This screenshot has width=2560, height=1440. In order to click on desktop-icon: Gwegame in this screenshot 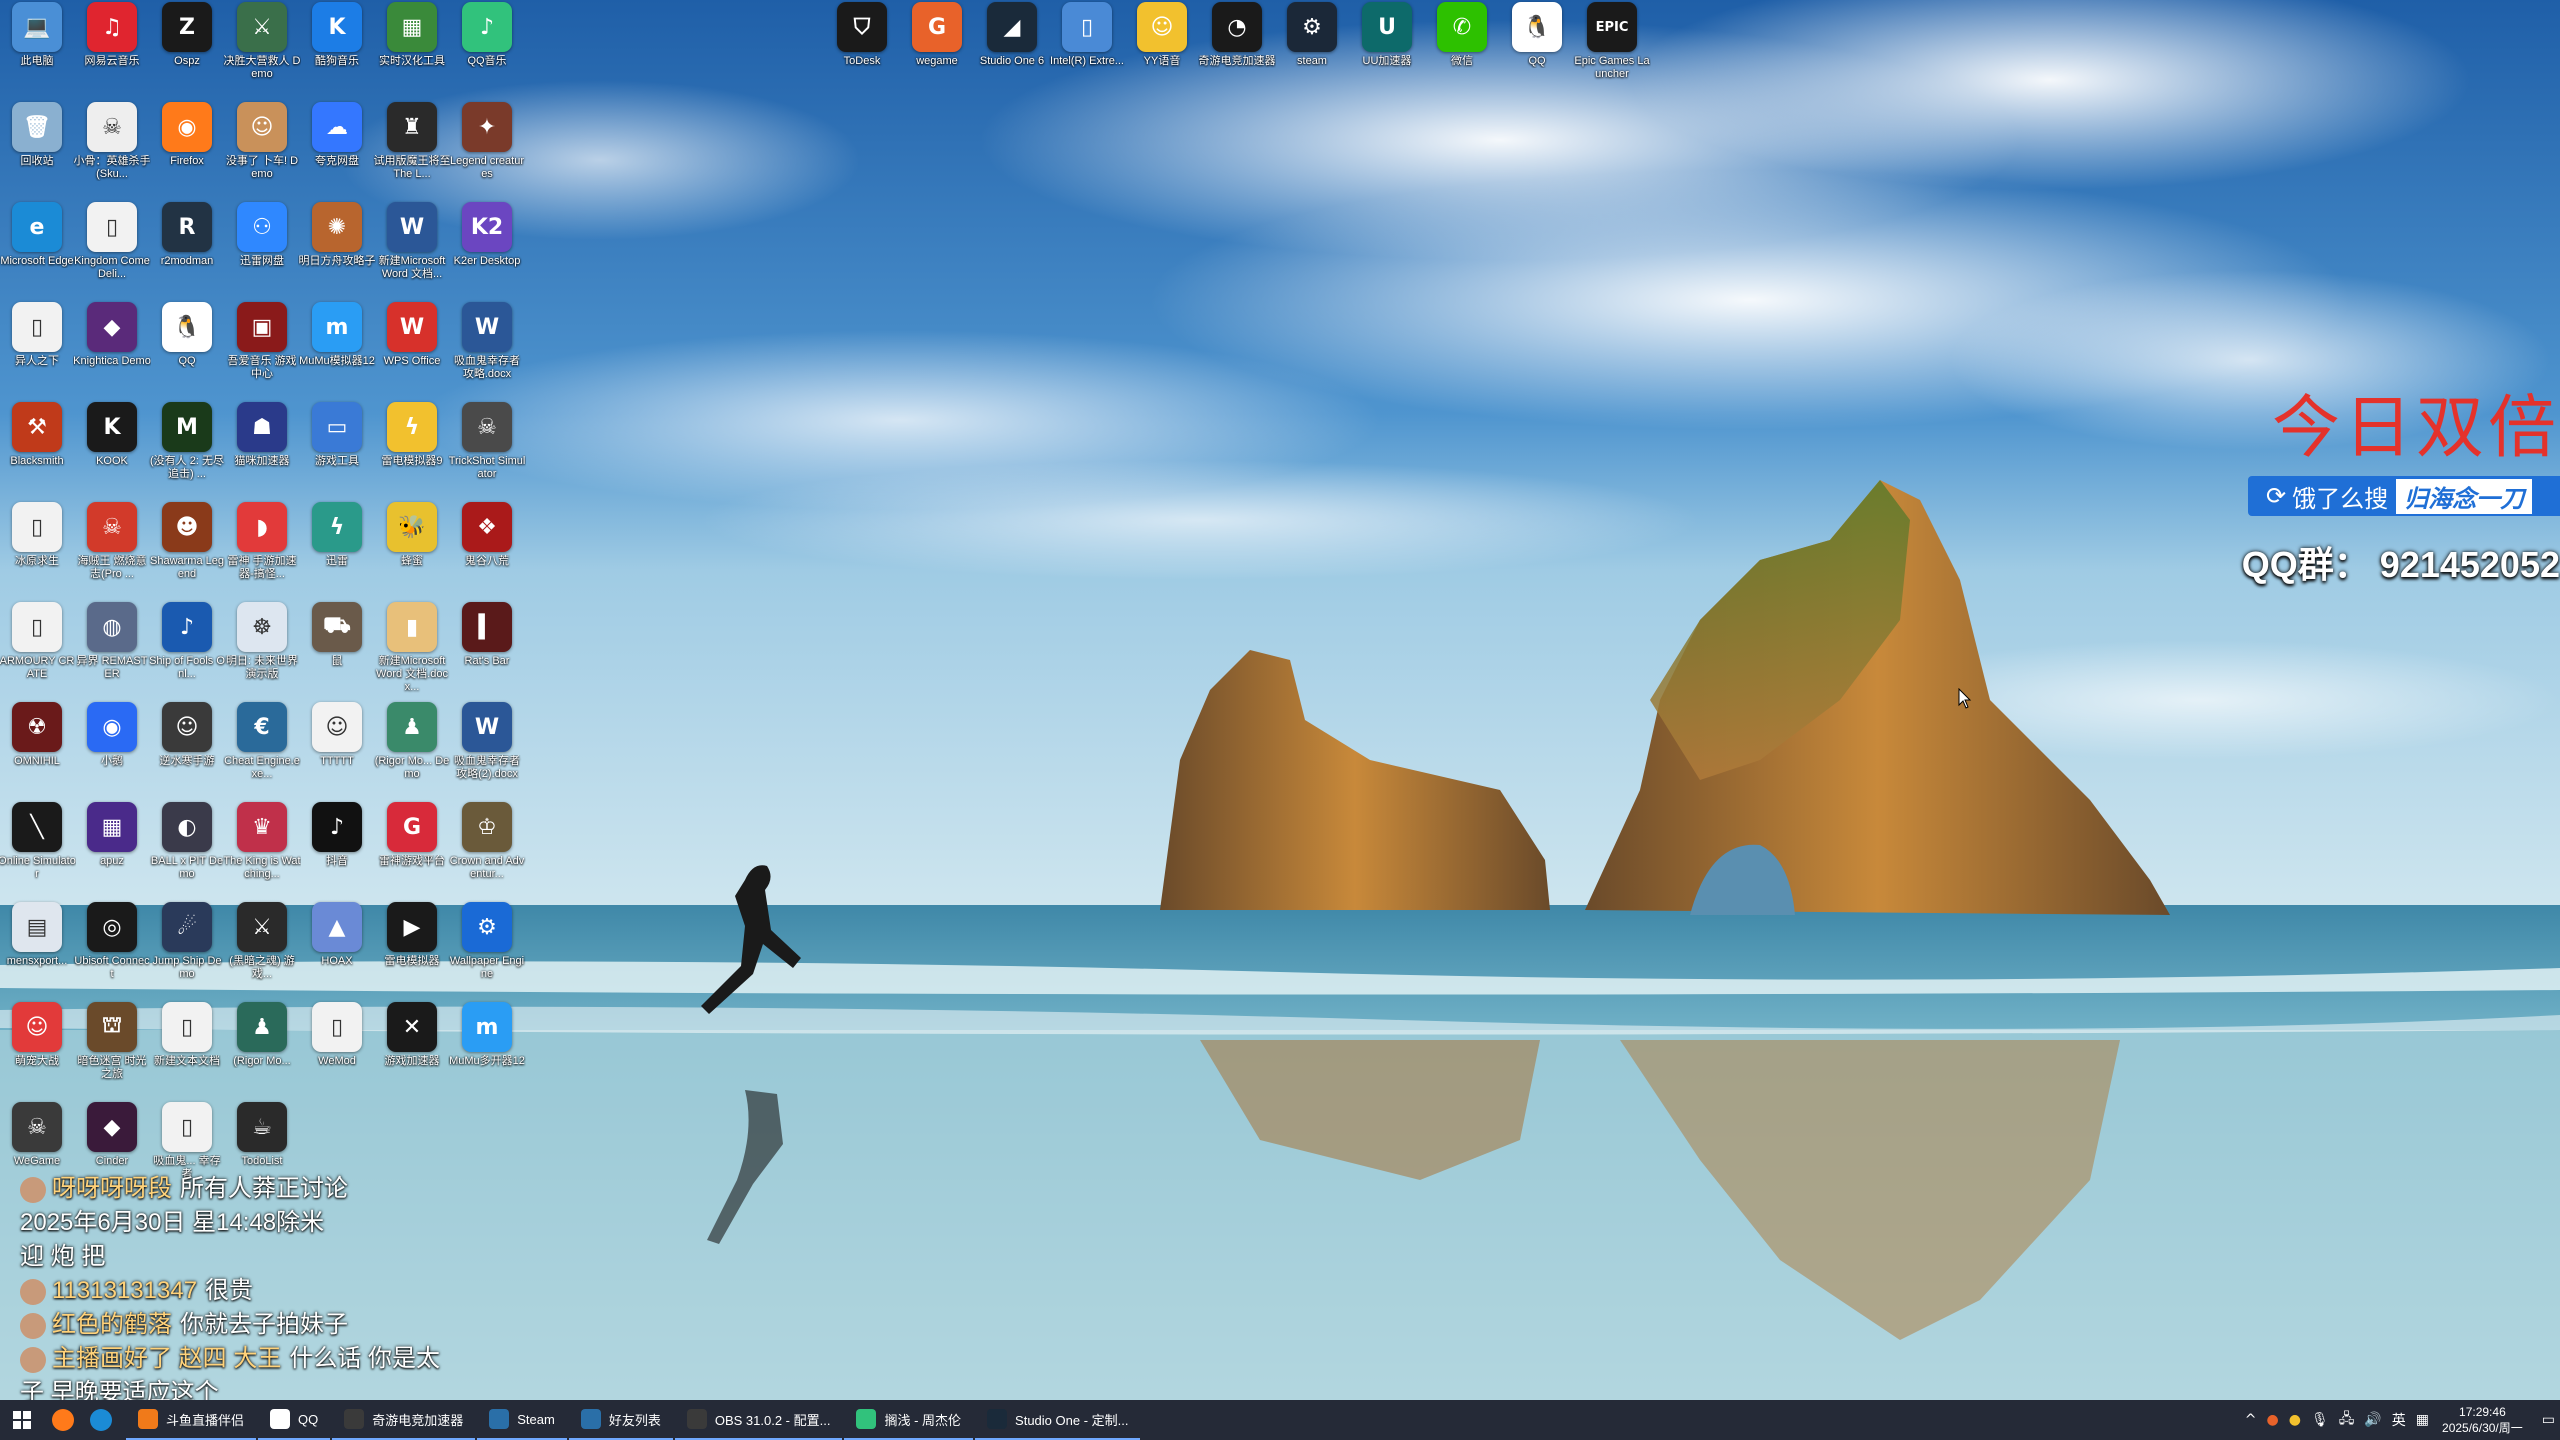, I will do `click(937, 52)`.